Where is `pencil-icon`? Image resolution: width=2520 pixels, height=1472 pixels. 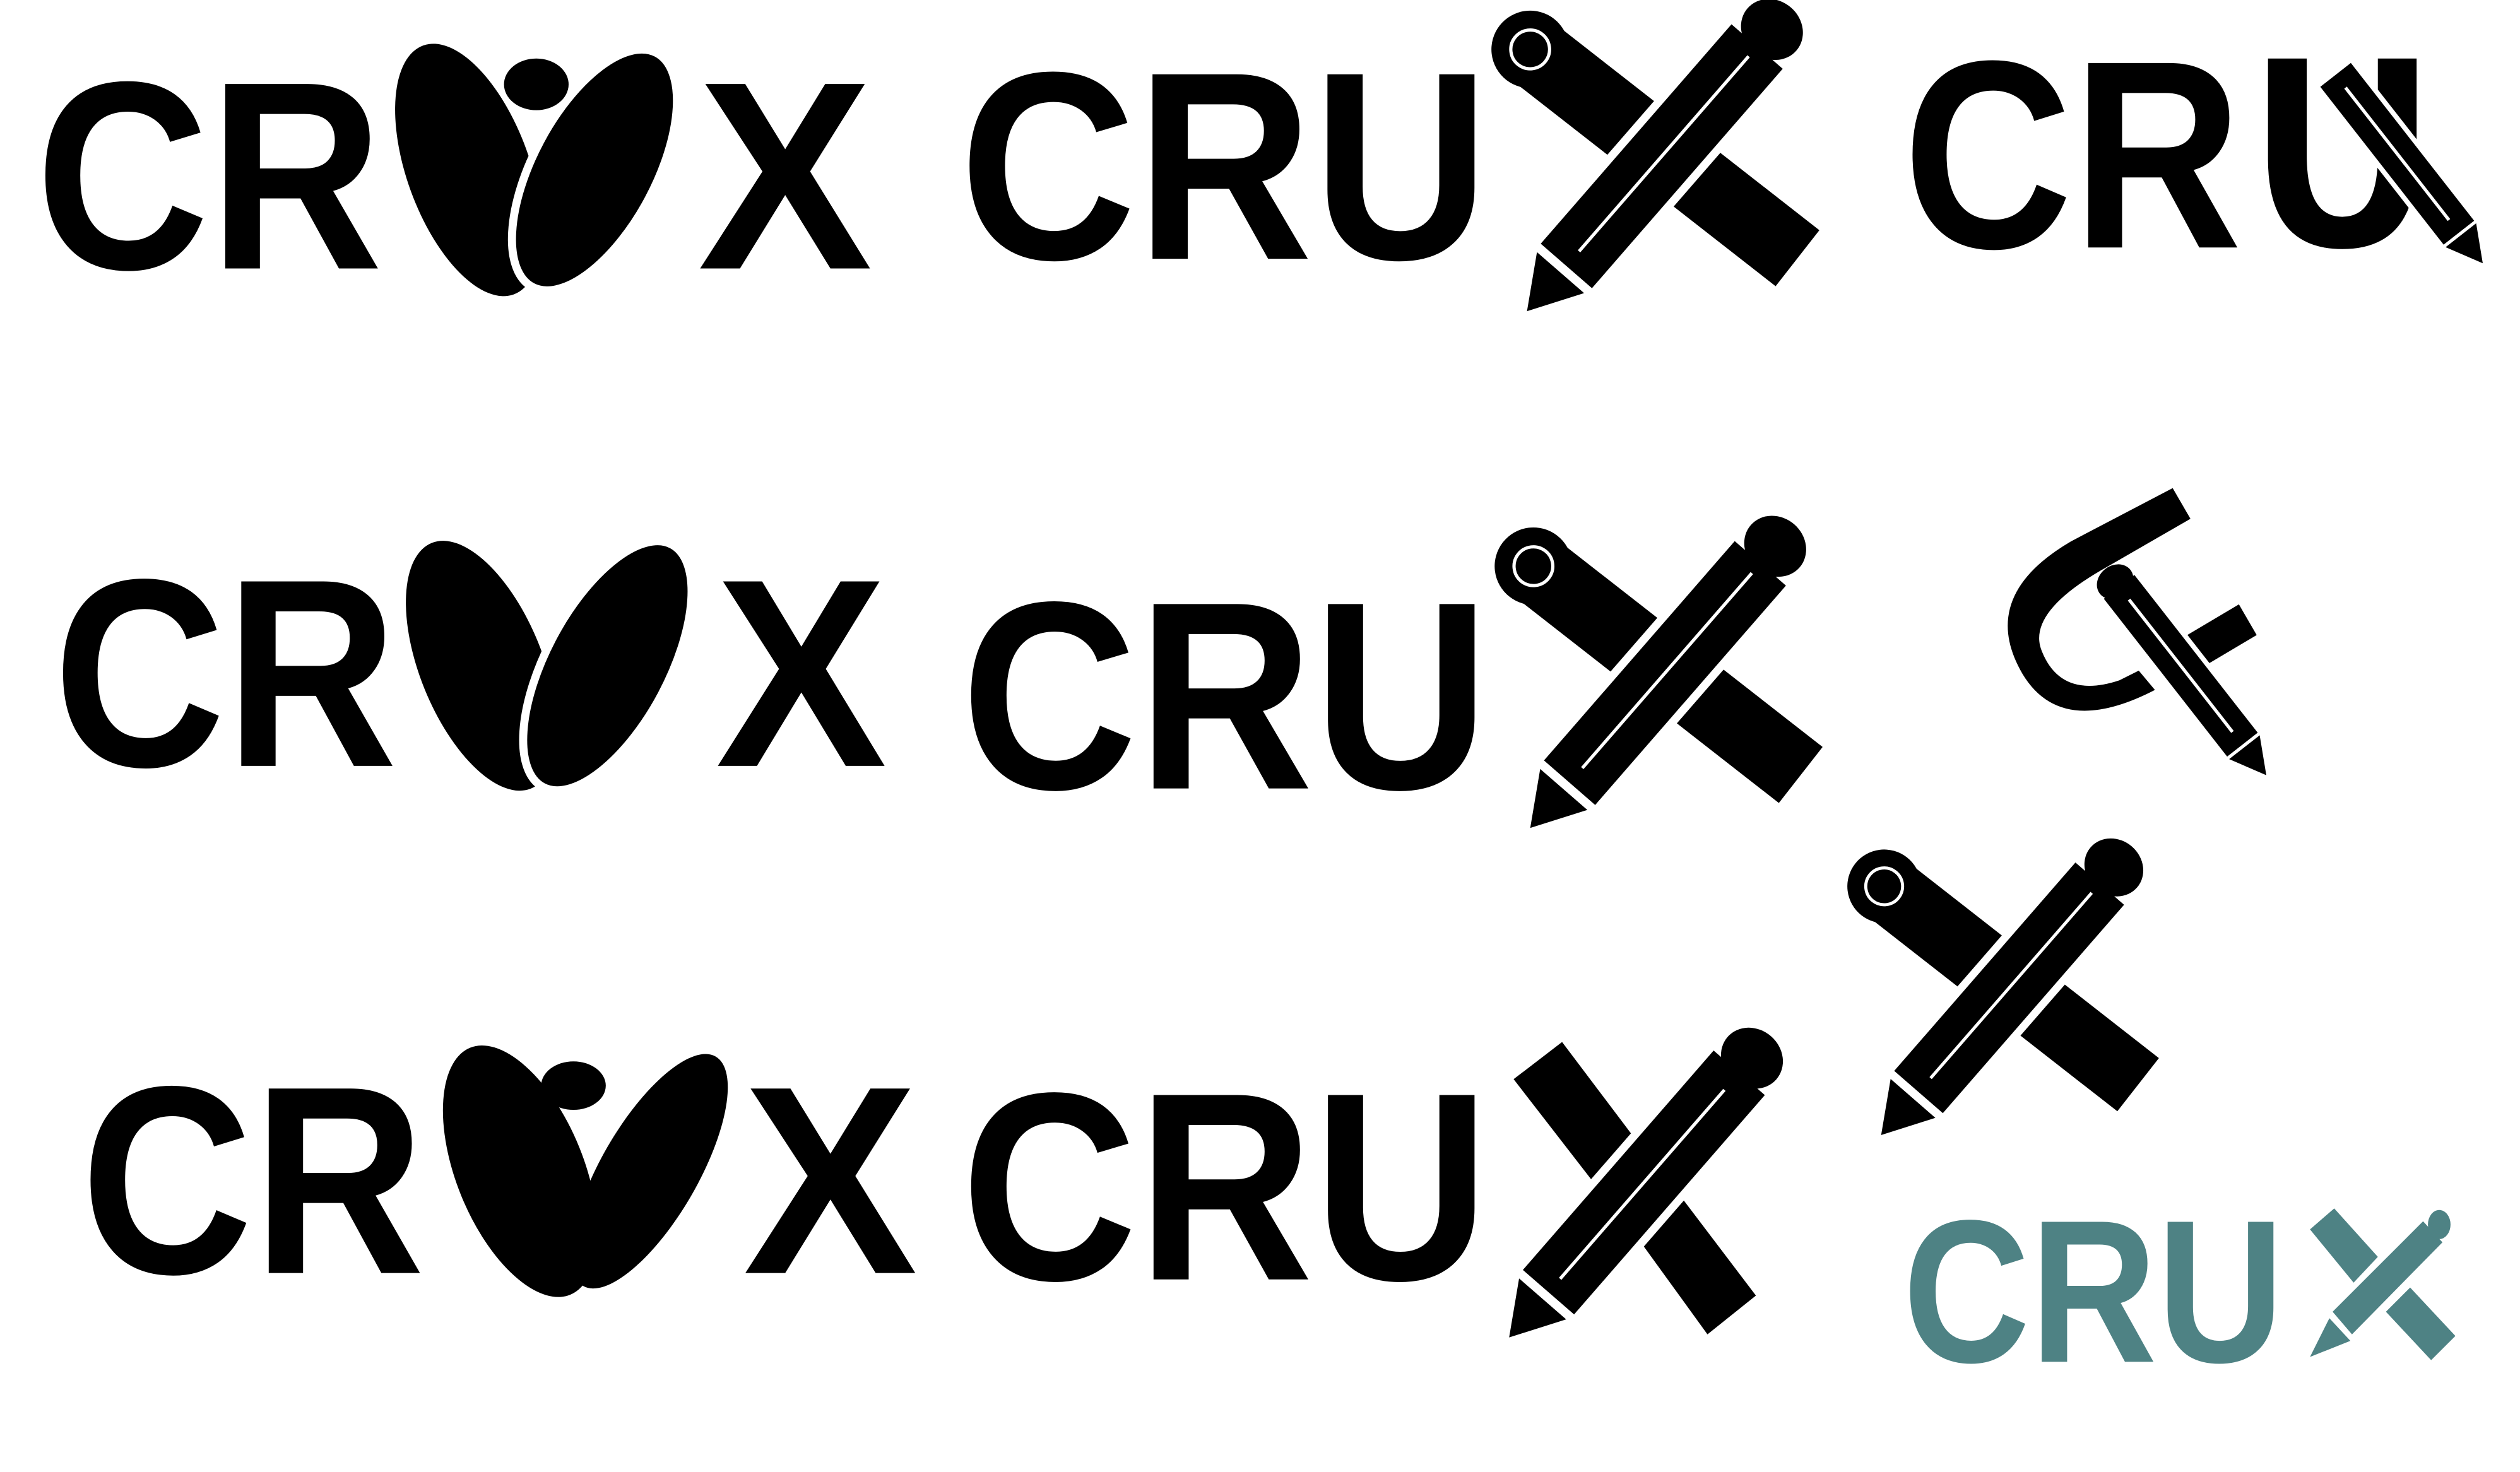
pencil-icon is located at coordinates (2181, 670).